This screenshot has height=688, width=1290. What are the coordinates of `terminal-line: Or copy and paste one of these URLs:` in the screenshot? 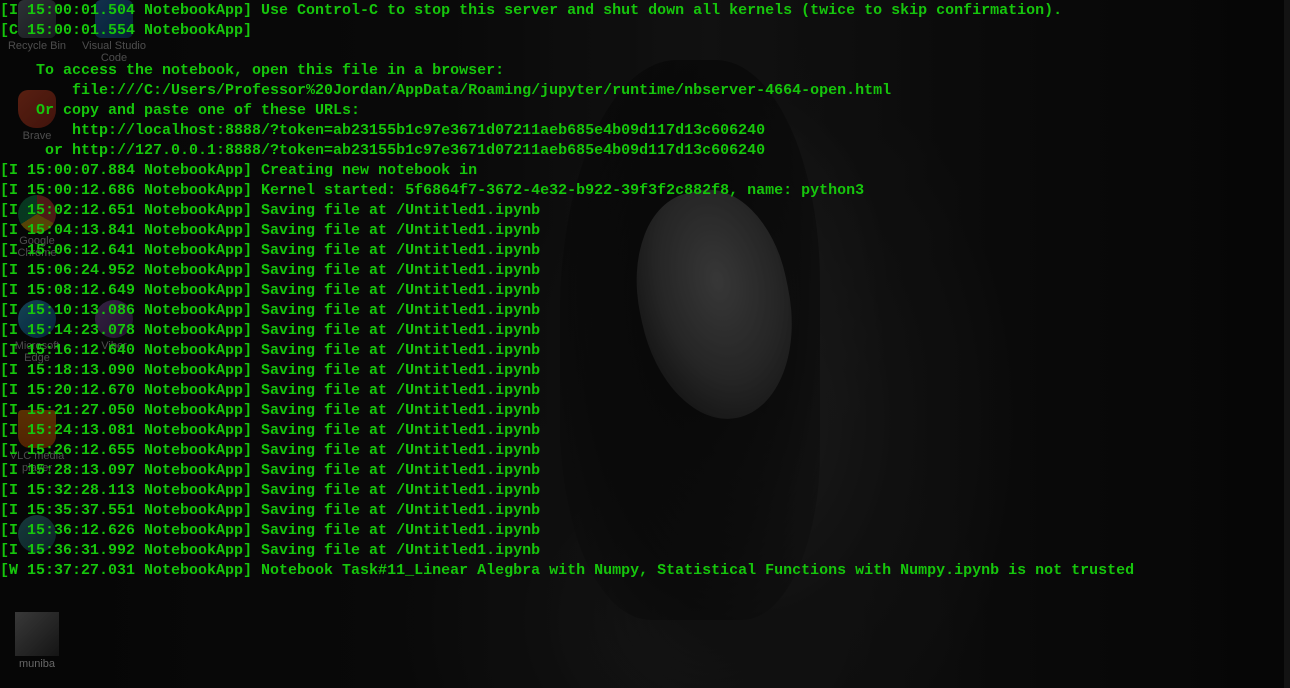 It's located at (180, 110).